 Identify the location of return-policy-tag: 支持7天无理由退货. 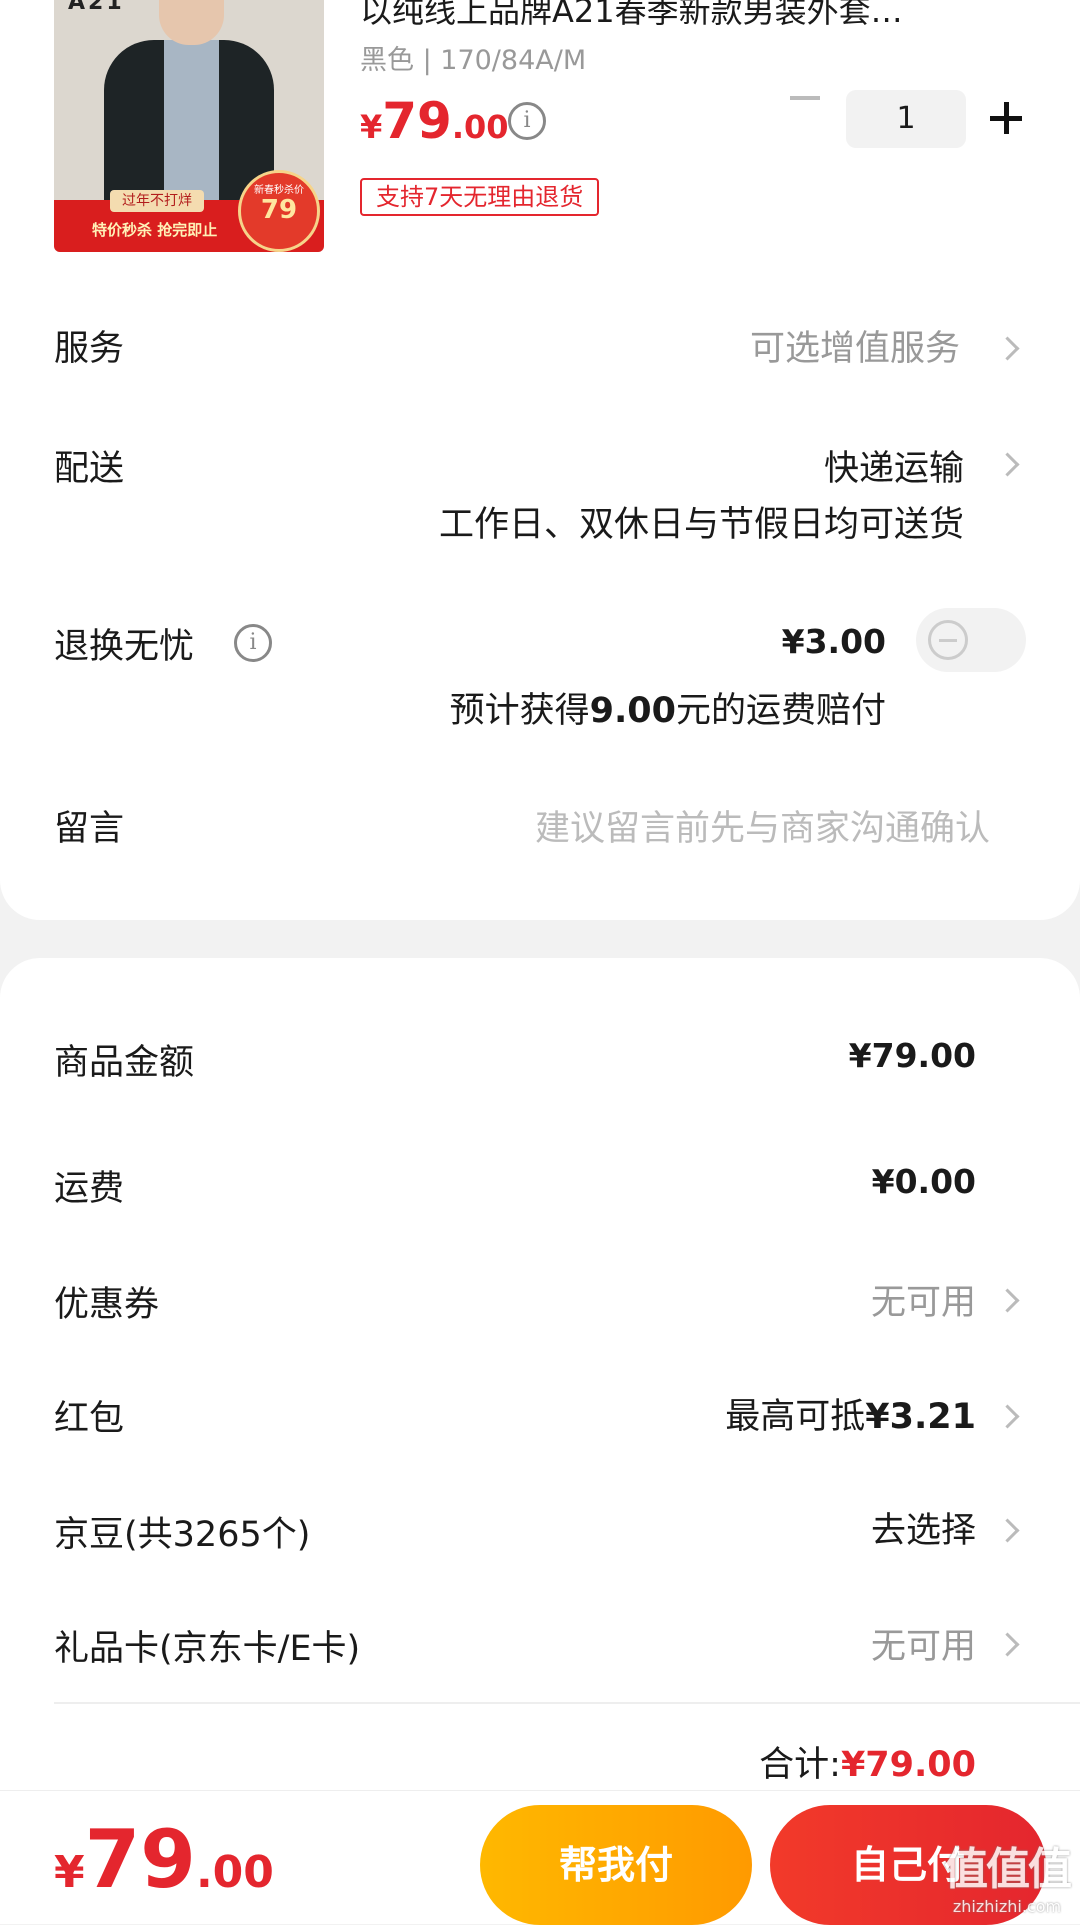
(480, 197).